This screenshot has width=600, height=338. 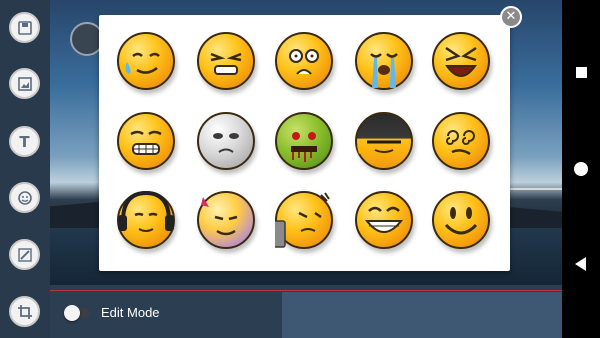 I want to click on close-button: ✕, so click(x=511, y=17).